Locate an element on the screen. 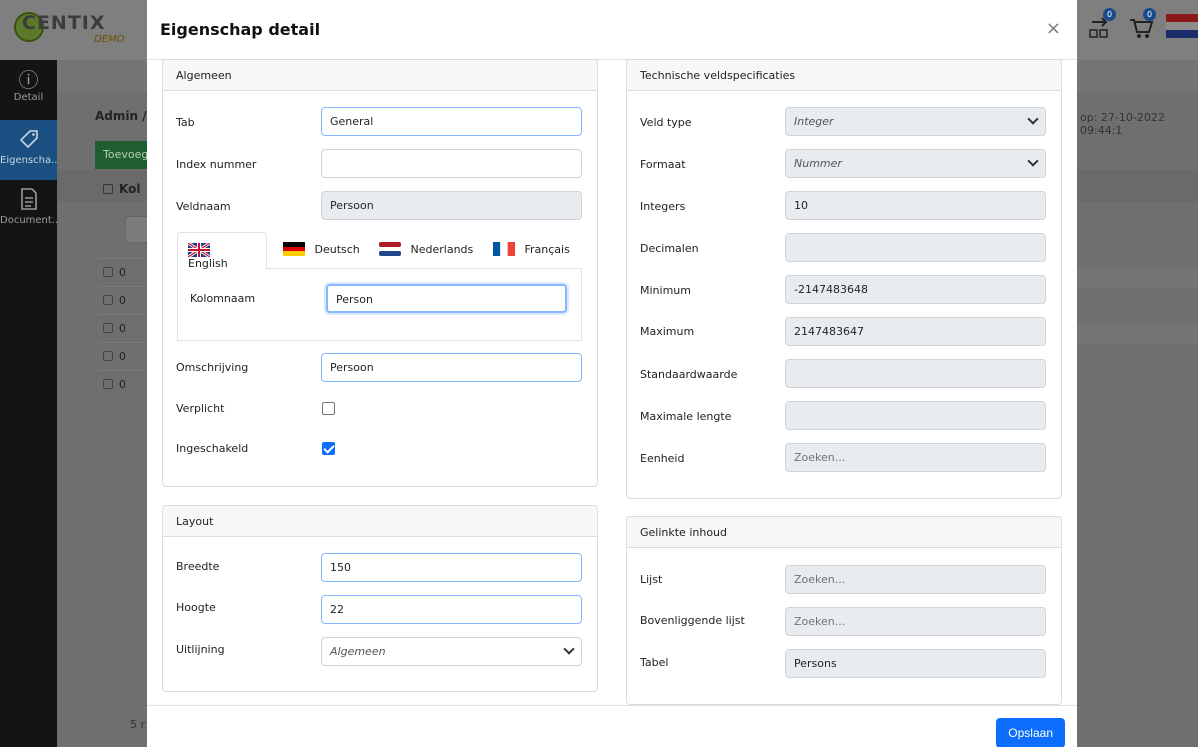 The height and width of the screenshot is (747, 1198). index-number-input is located at coordinates (451, 163).